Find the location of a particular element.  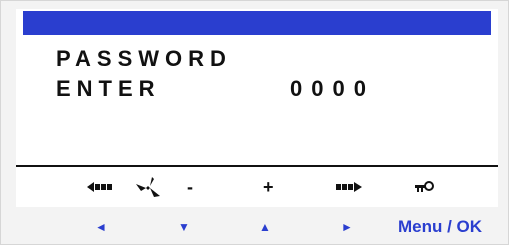

scroll-forward-icon is located at coordinates (351, 187).